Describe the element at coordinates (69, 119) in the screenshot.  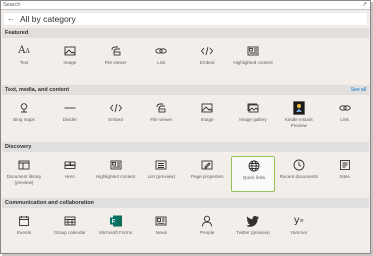
I see `tile-label: Divider` at that location.